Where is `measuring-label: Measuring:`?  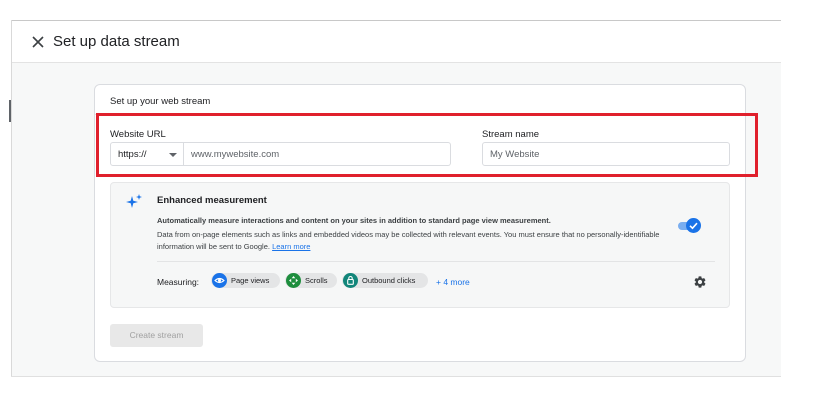 measuring-label: Measuring: is located at coordinates (178, 282).